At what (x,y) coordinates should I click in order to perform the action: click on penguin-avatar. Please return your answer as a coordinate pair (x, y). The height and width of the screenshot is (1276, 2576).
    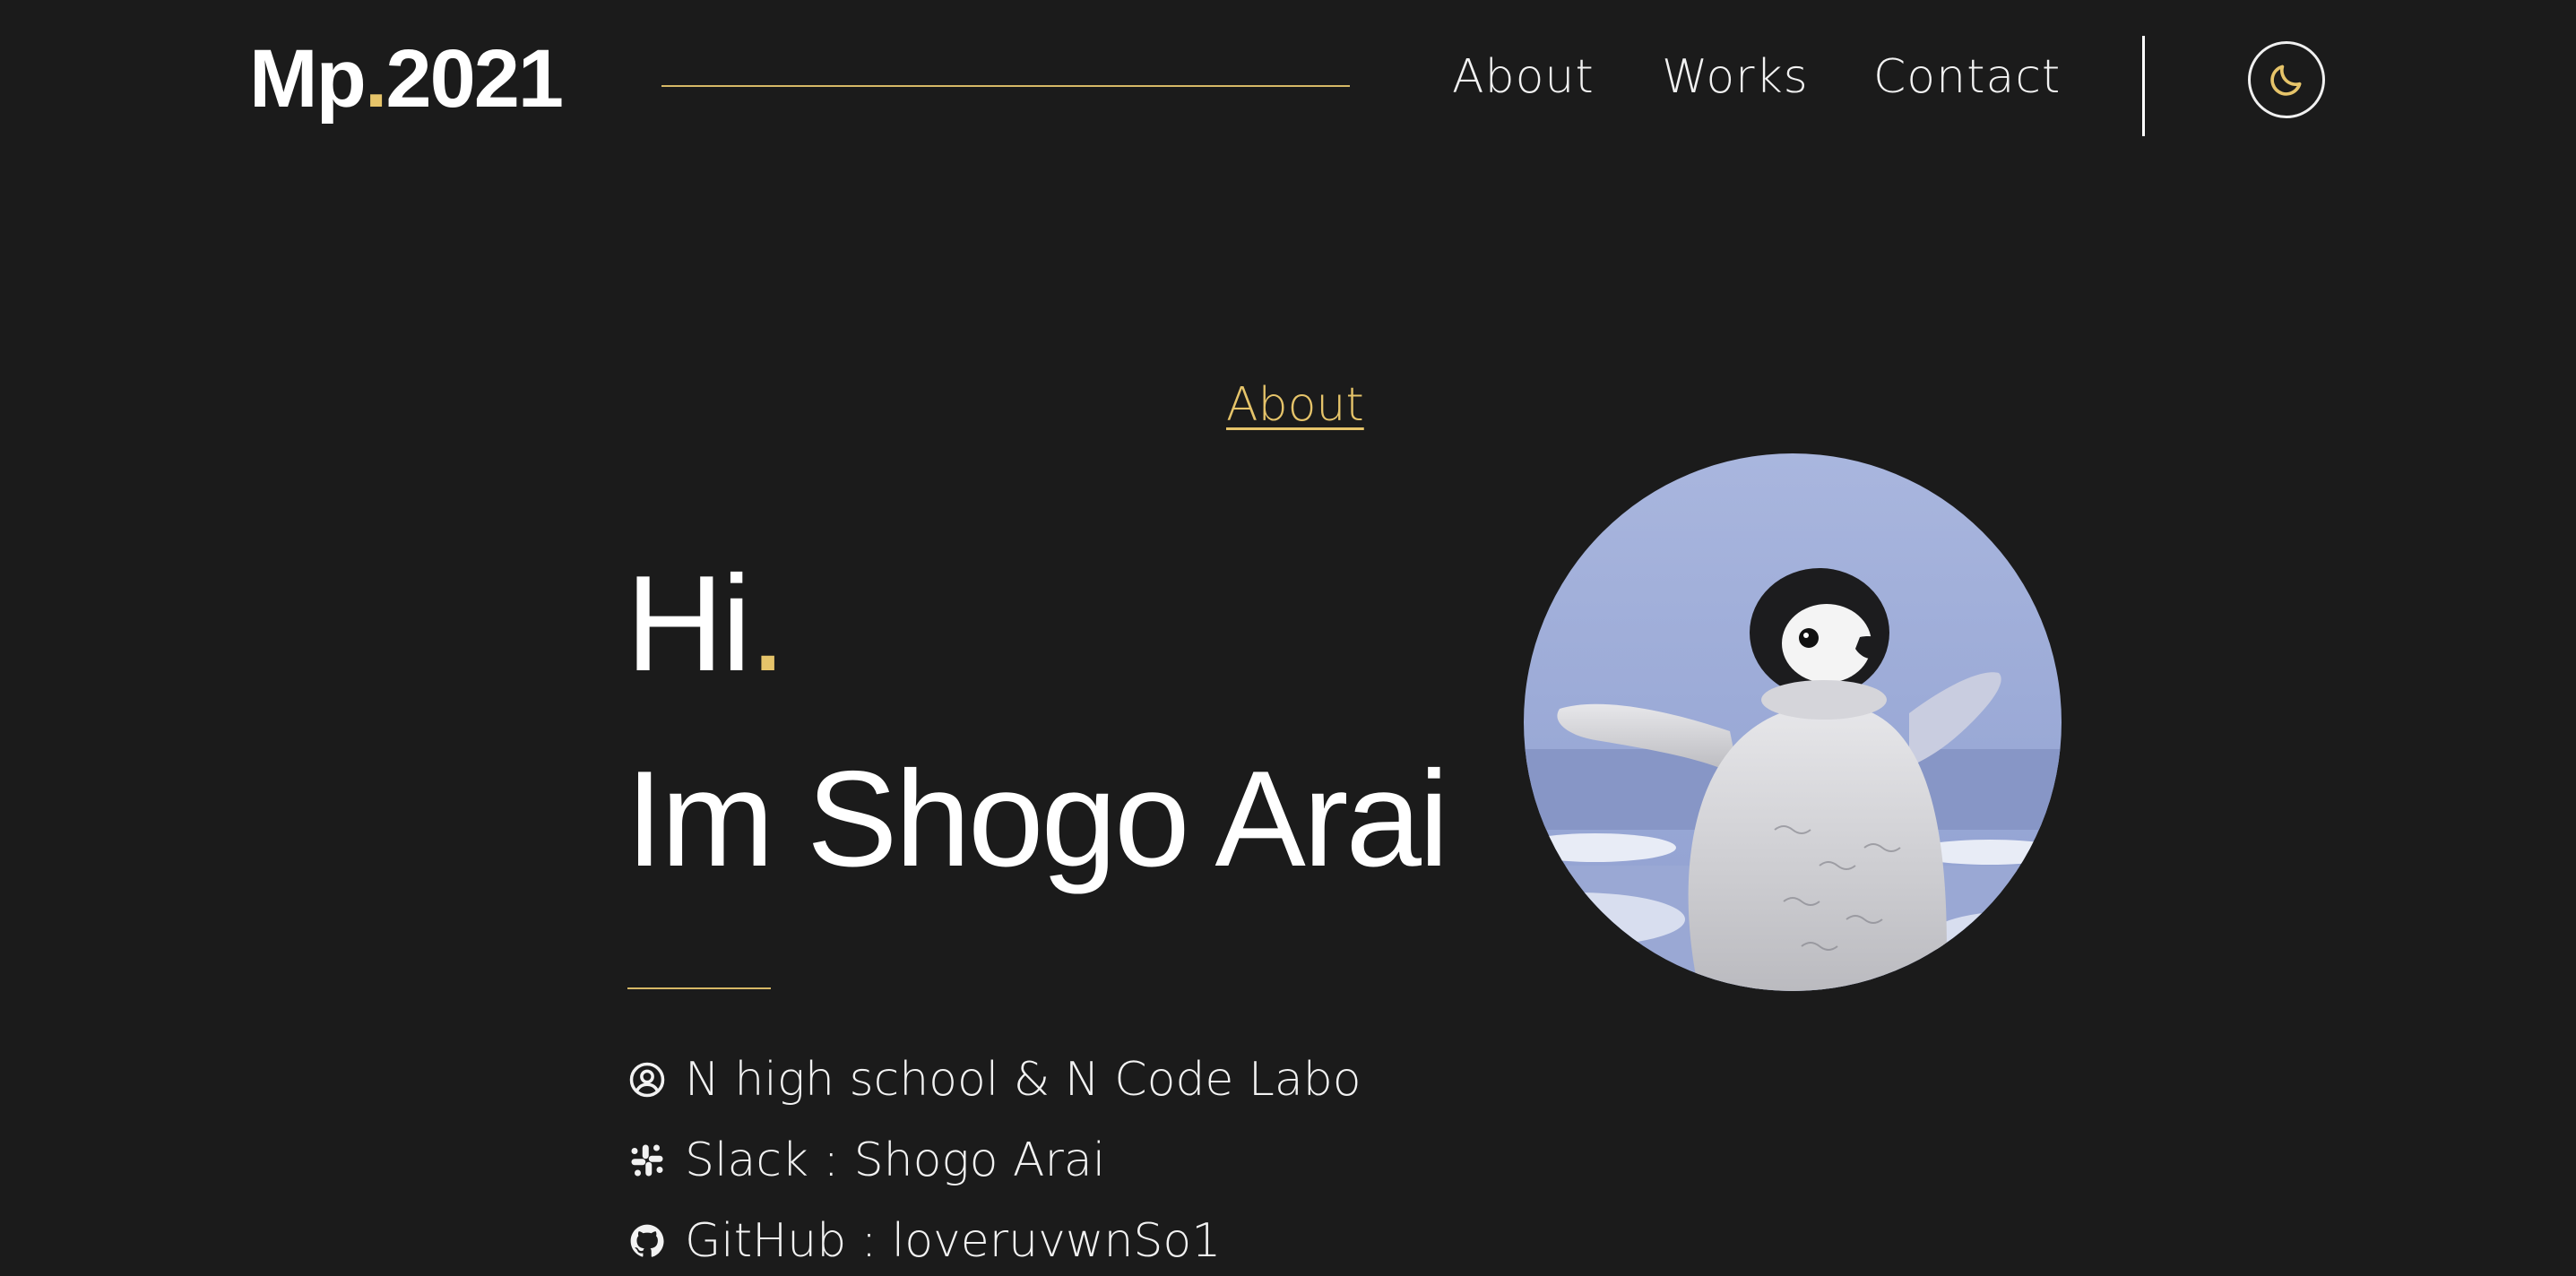
    Looking at the image, I should click on (1793, 722).